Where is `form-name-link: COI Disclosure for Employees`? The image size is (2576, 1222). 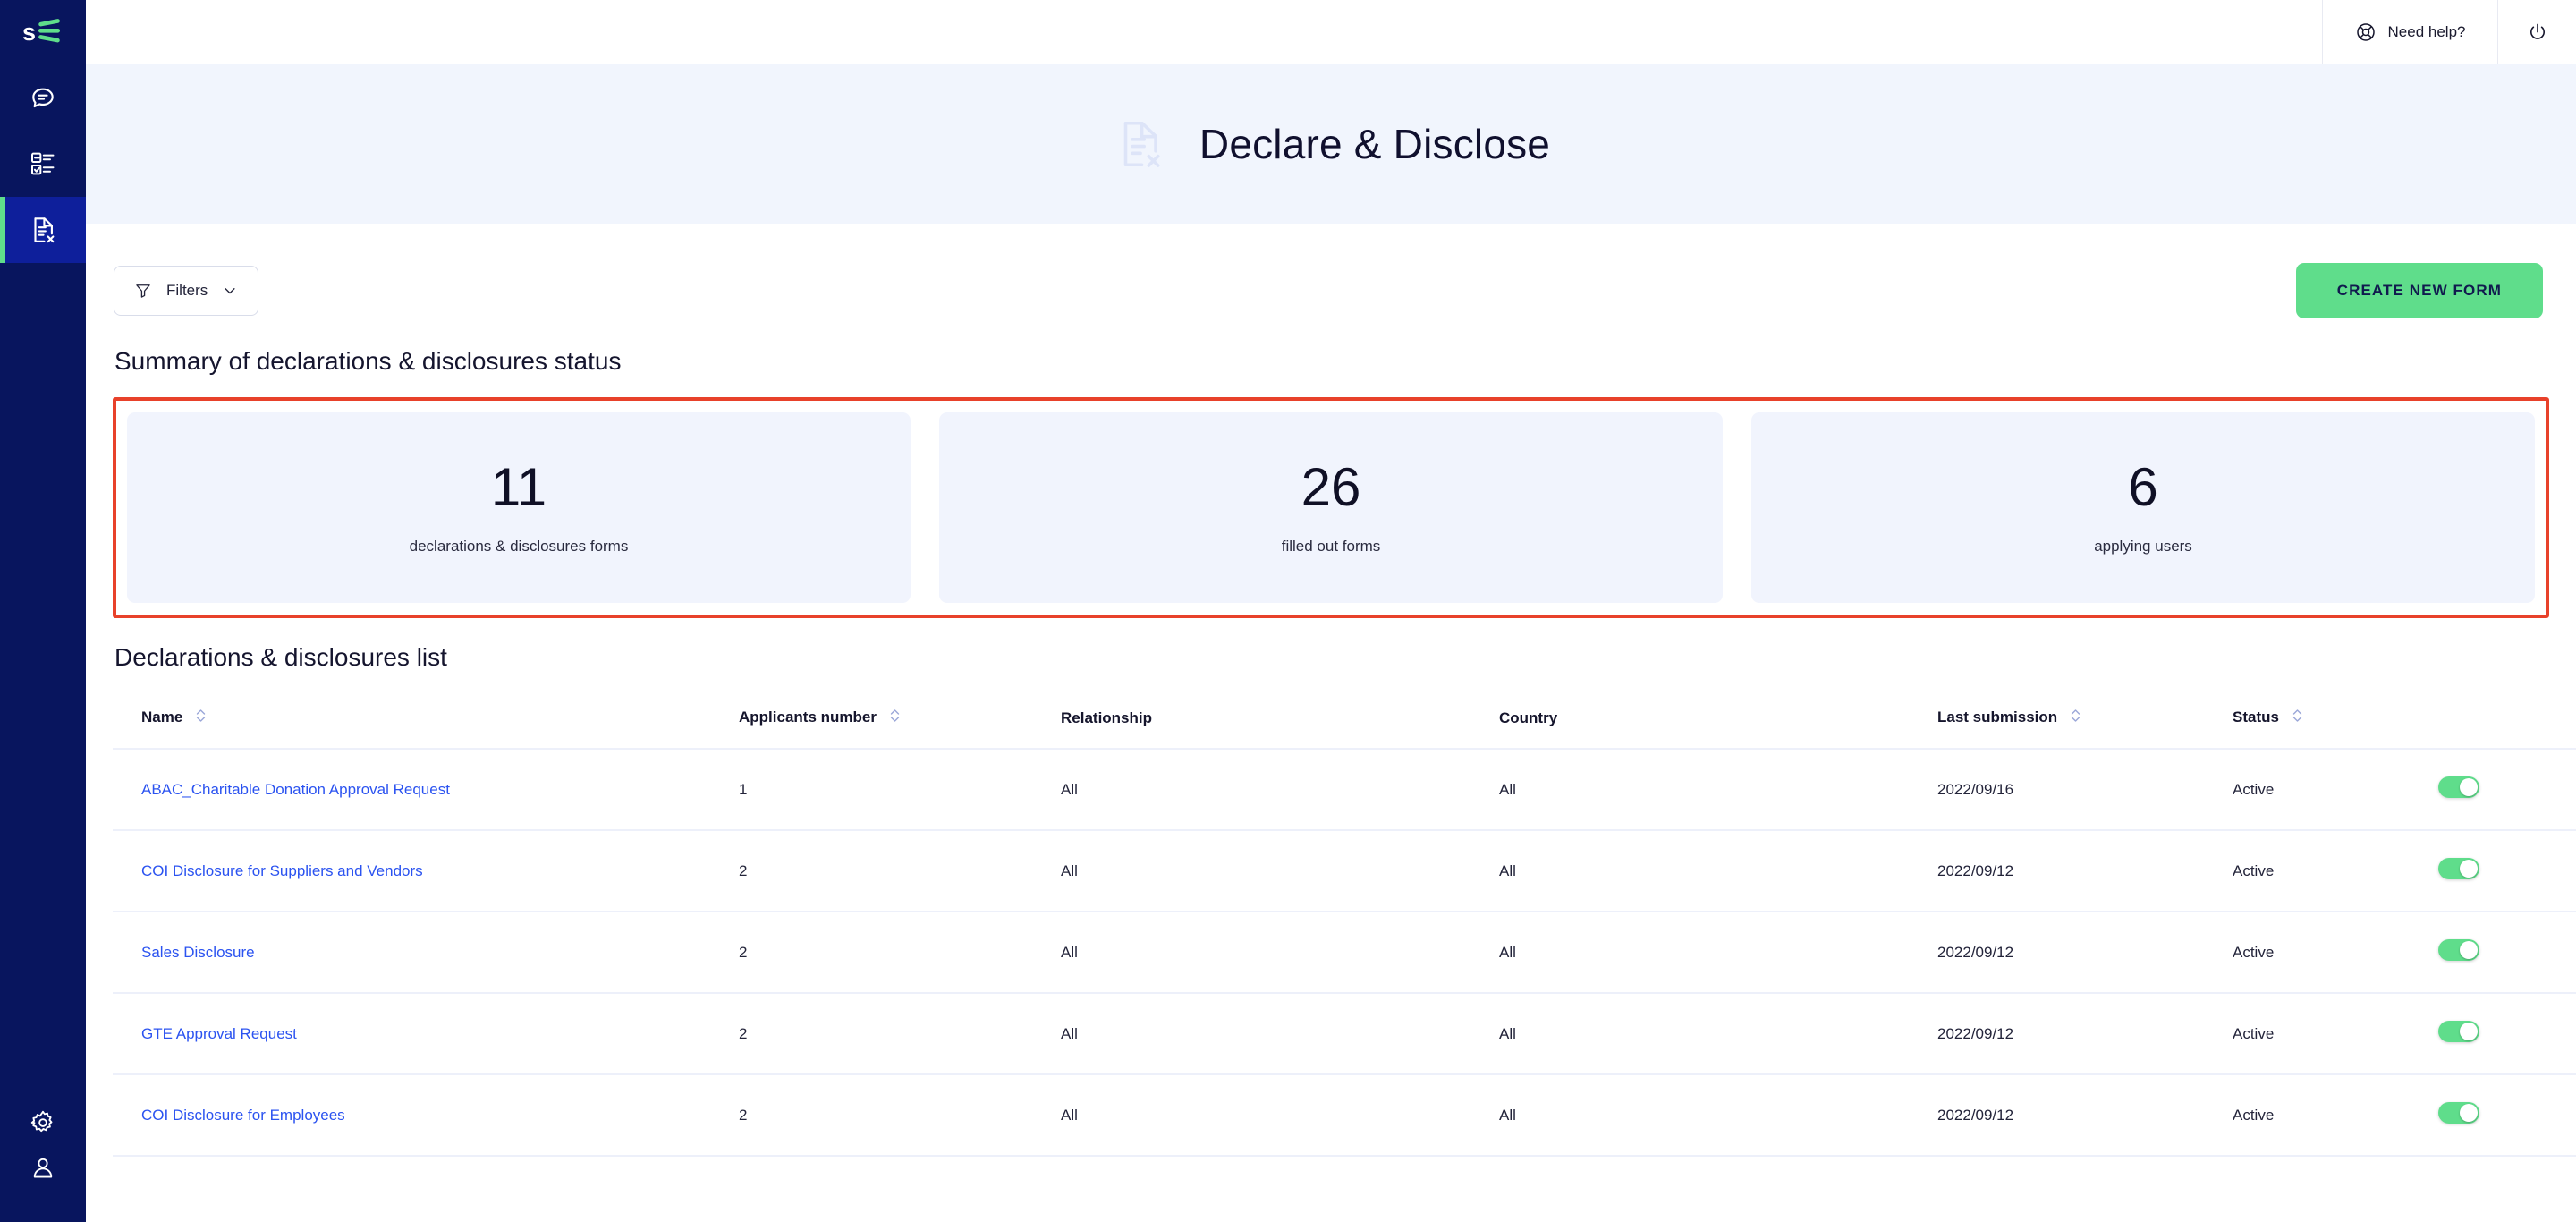 form-name-link: COI Disclosure for Employees is located at coordinates (243, 1115).